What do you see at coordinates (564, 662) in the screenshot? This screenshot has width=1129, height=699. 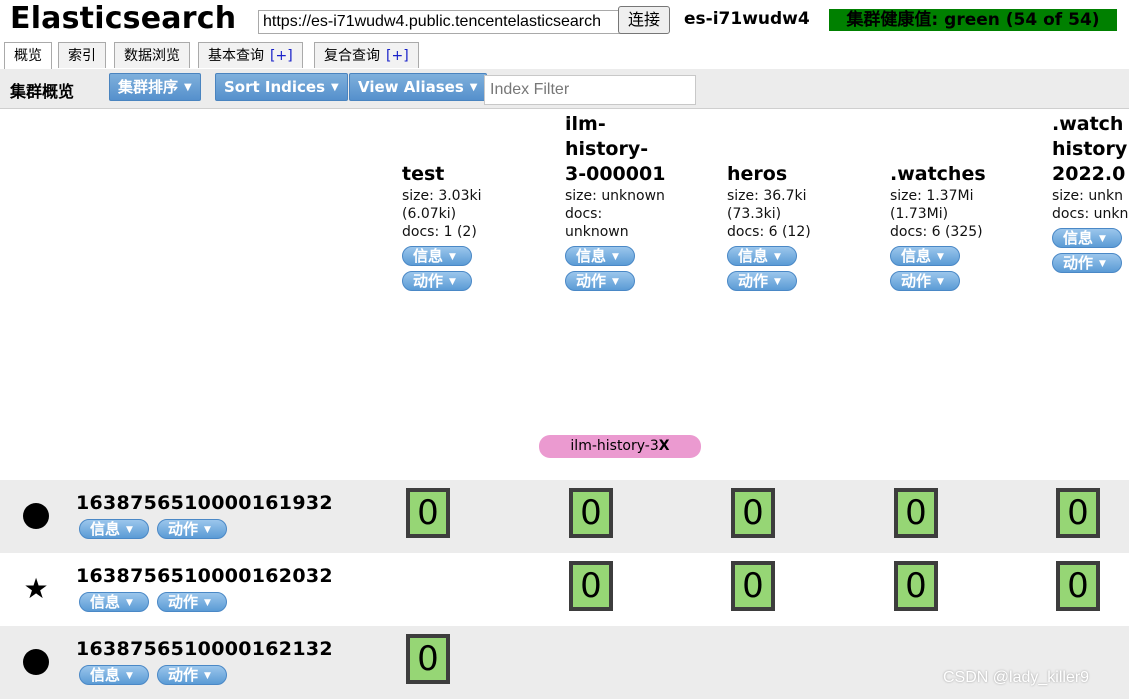 I see `node-row: 1638756510000162132 信息 ▼ 动作 ▼ 0` at bounding box center [564, 662].